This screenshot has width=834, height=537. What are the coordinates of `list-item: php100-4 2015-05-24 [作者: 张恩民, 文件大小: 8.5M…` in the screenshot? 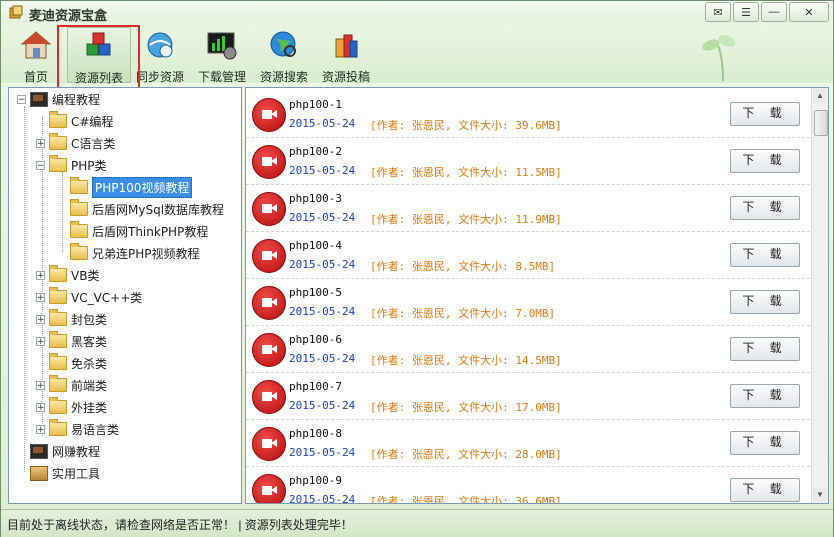 It's located at (528, 255).